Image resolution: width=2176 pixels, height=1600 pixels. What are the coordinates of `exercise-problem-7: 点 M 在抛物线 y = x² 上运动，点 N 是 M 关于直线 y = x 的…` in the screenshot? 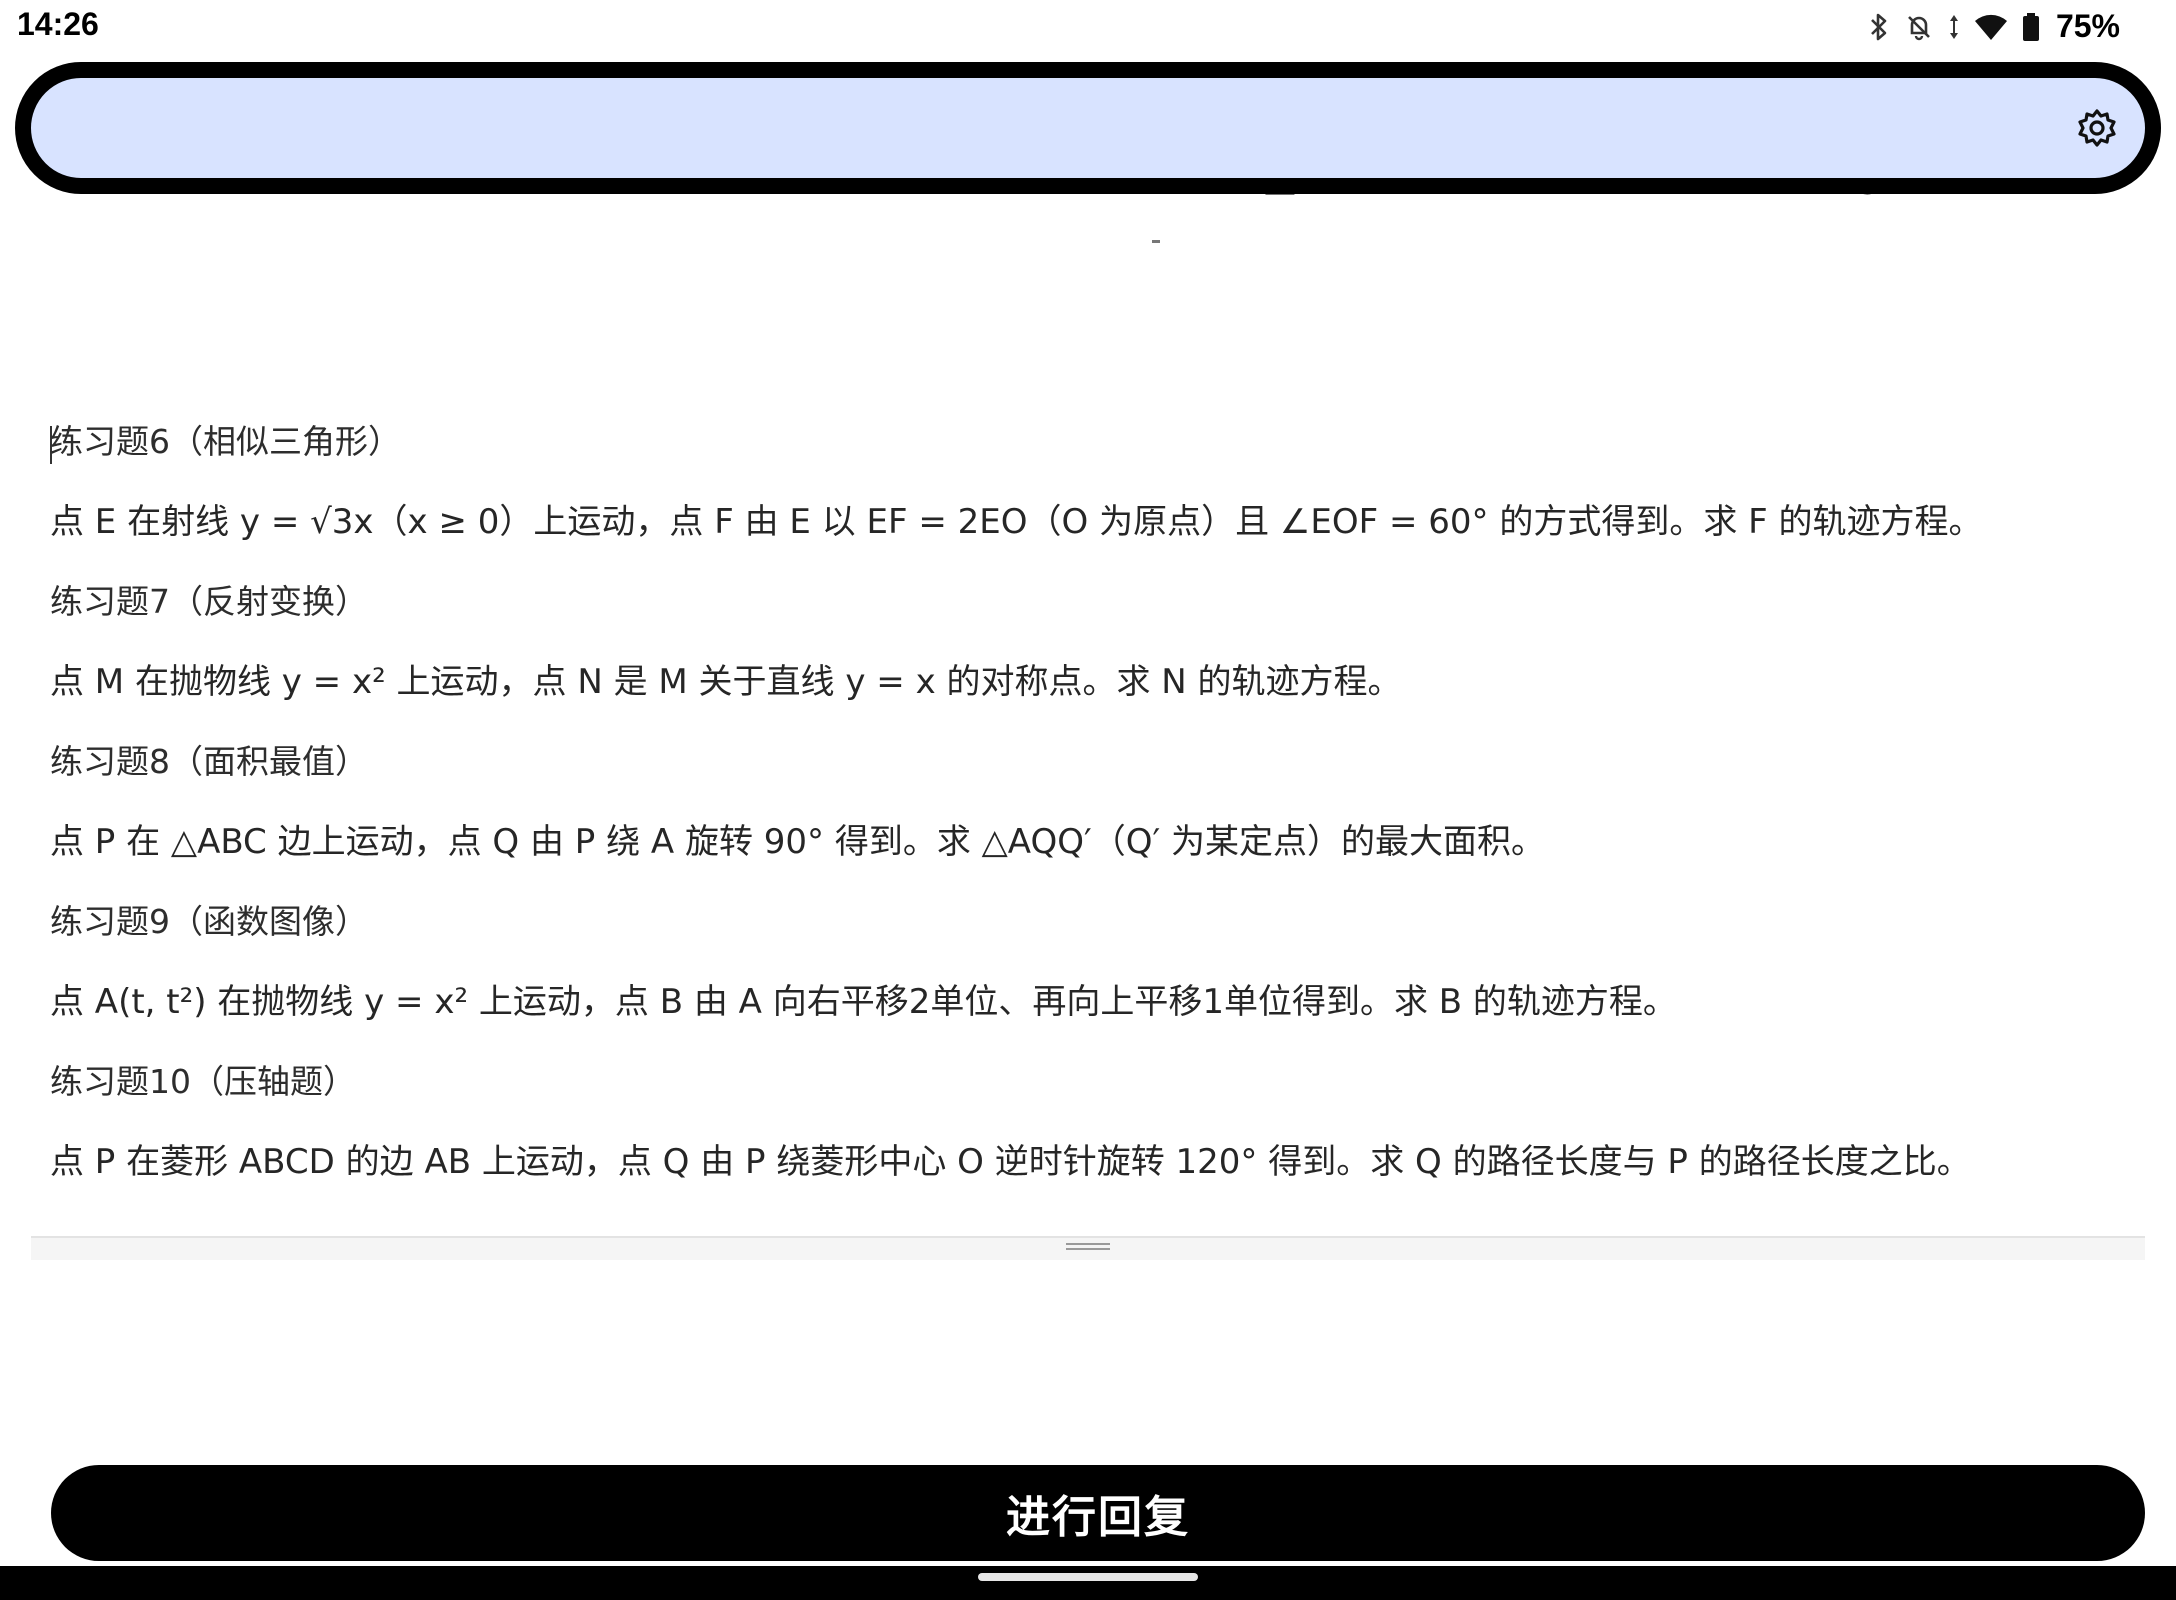 It's located at (726, 682).